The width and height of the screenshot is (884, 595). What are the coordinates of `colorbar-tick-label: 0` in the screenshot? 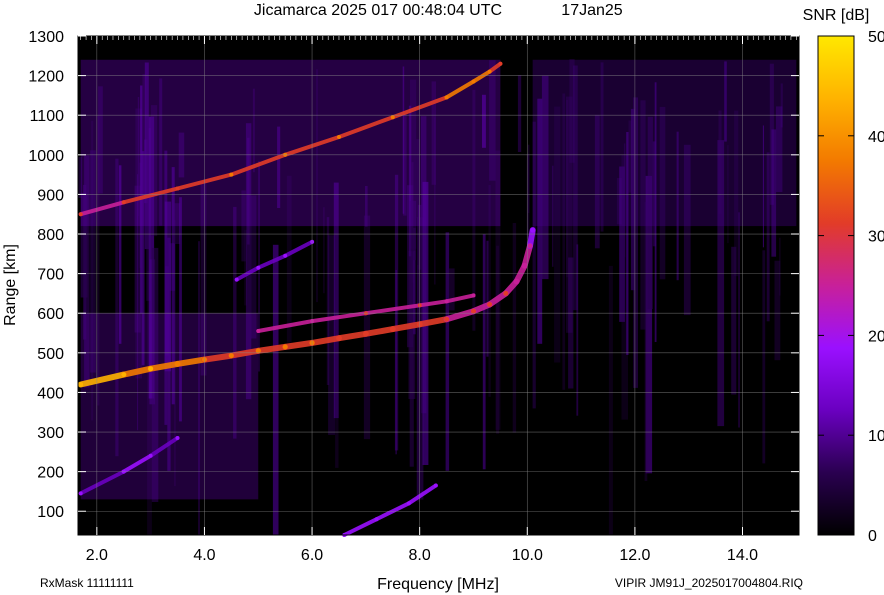 It's located at (872, 536).